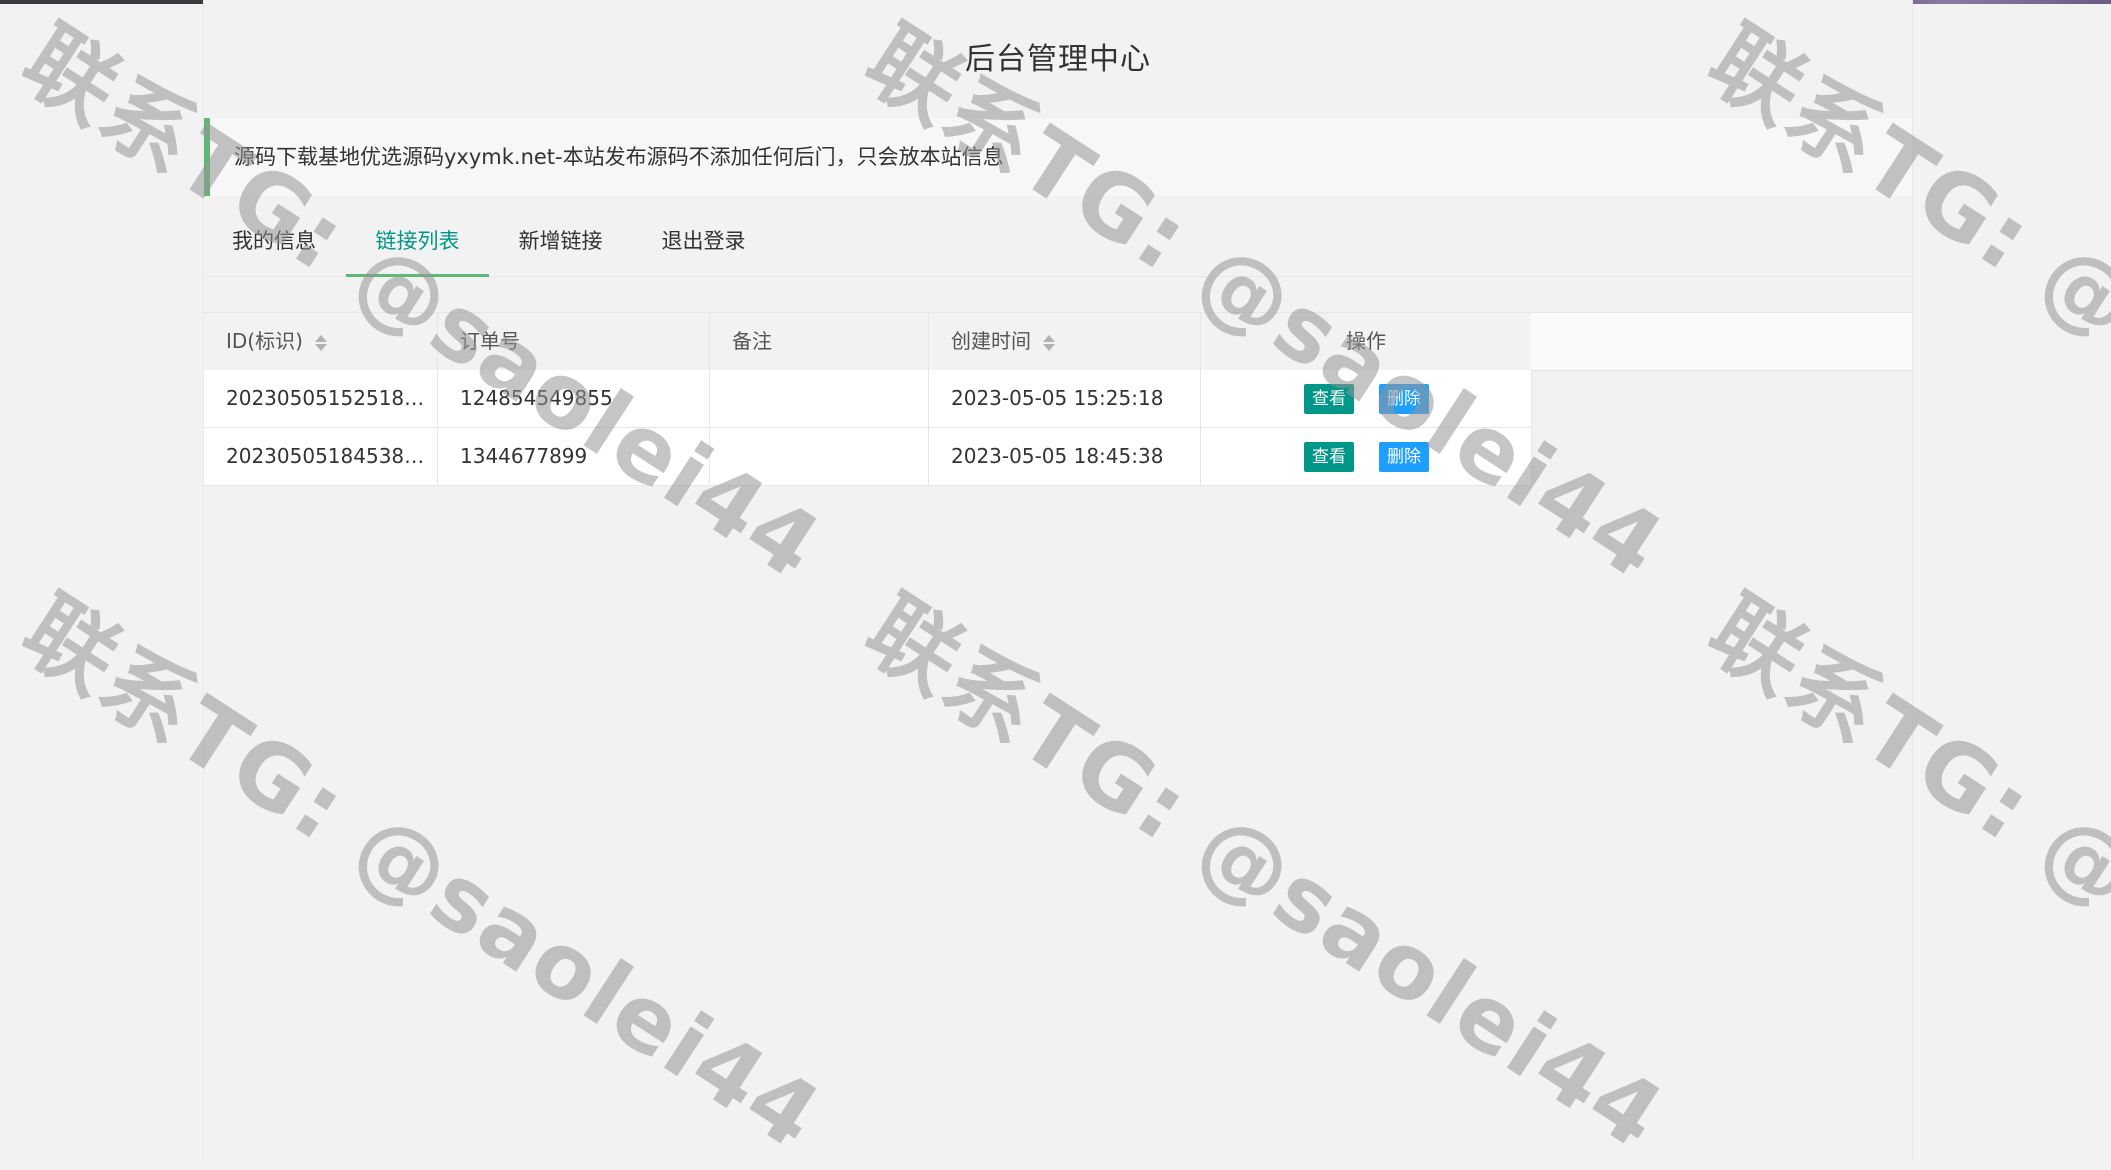 This screenshot has width=2111, height=1170. I want to click on cell-order: 124854549855, so click(574, 398).